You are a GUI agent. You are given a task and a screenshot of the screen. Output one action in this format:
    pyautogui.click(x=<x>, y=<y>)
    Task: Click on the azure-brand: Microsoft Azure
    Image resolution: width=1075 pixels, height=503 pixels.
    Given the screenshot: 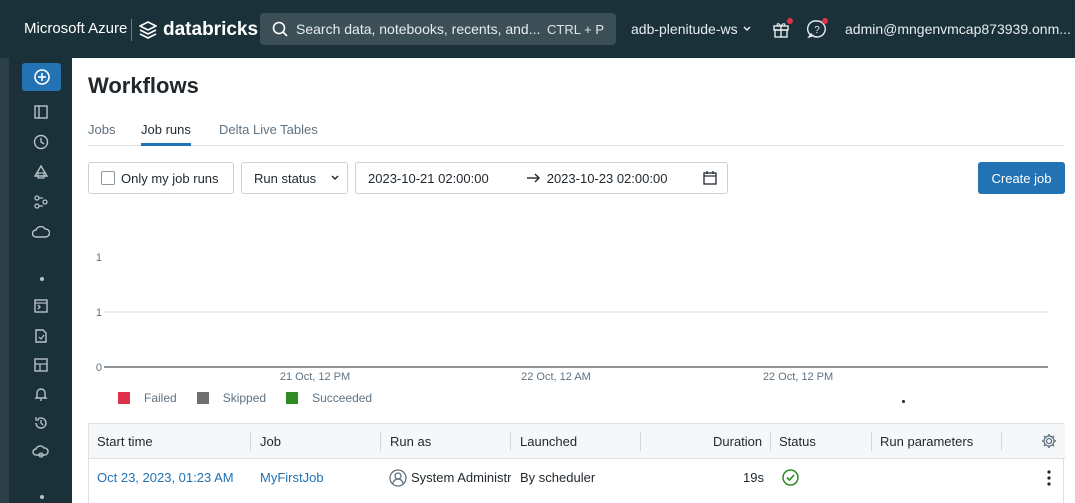 What is the action you would take?
    pyautogui.click(x=75, y=28)
    